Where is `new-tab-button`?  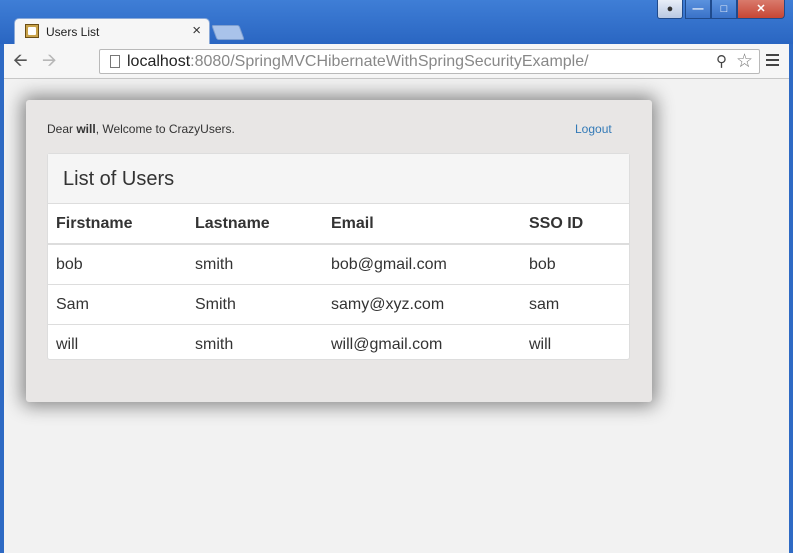
new-tab-button is located at coordinates (228, 32).